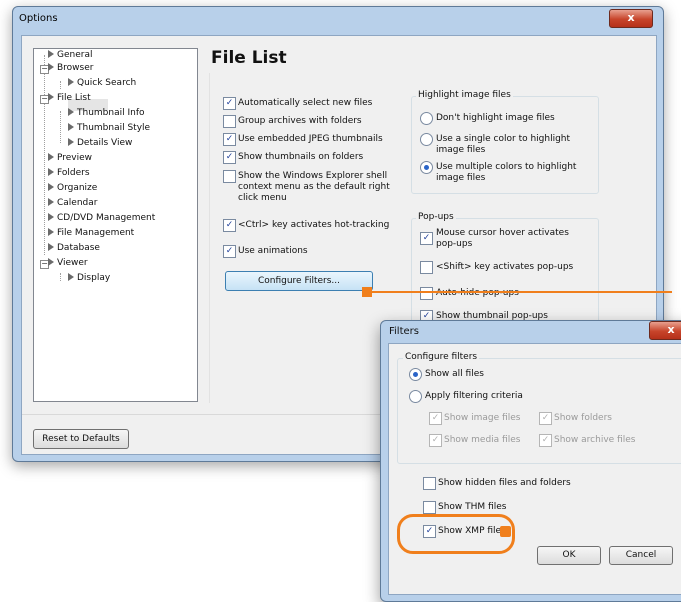 The height and width of the screenshot is (602, 681). What do you see at coordinates (229, 157) in the screenshot?
I see `thumbnails-folders-checkbox: ✓` at bounding box center [229, 157].